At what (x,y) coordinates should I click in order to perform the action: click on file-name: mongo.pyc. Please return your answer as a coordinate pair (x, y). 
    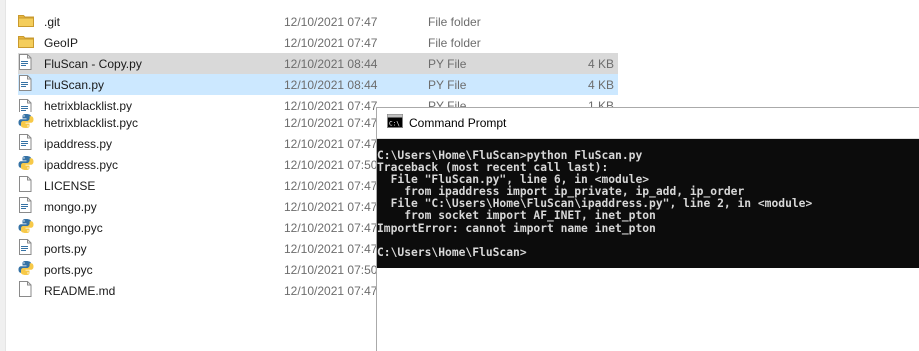
    Looking at the image, I should click on (73, 227).